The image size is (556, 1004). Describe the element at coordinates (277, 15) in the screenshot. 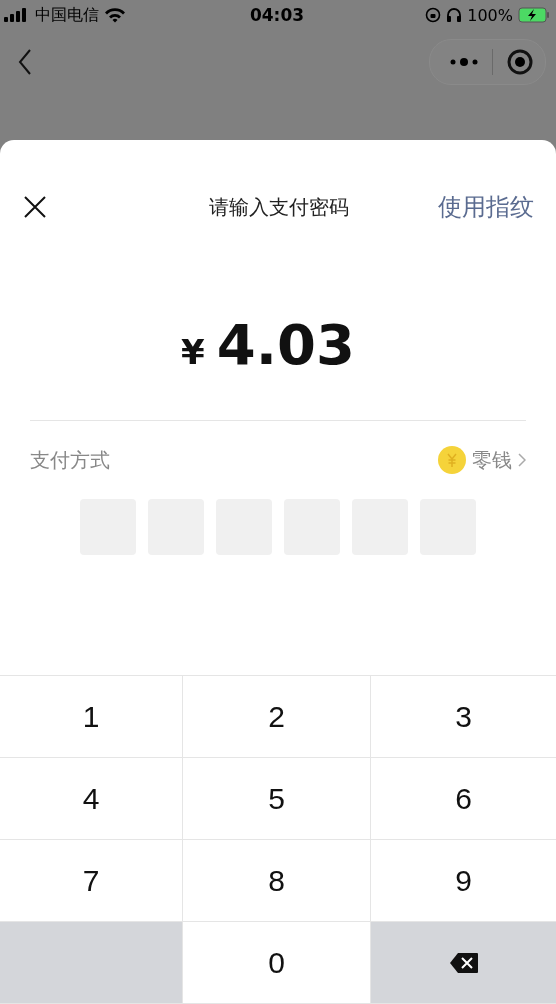

I see `clock-time: 04:03` at that location.